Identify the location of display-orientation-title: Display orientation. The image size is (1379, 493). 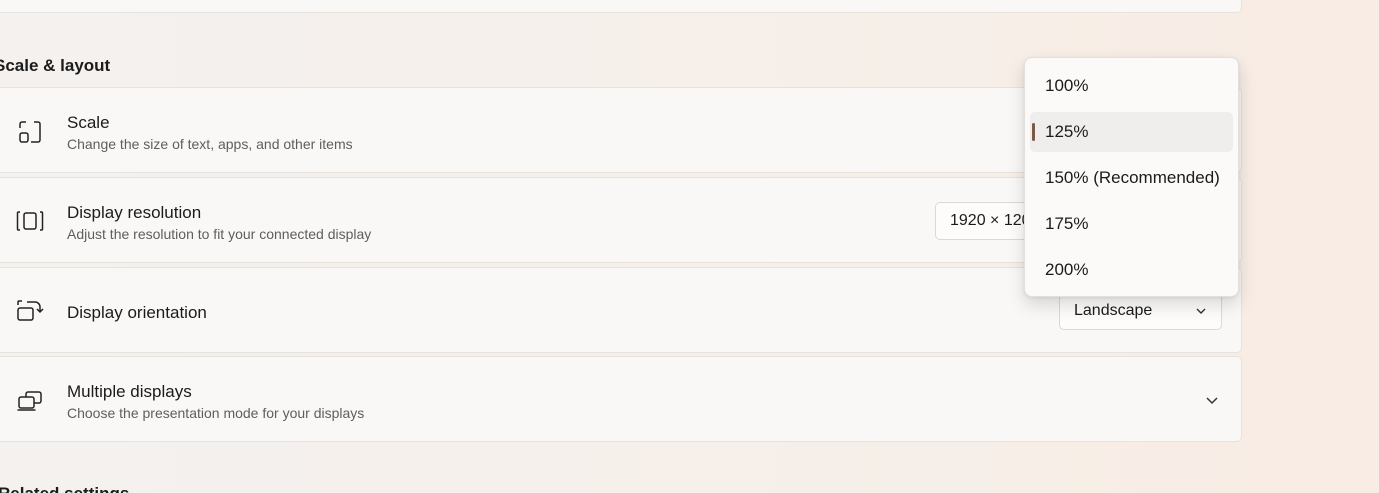
(137, 312).